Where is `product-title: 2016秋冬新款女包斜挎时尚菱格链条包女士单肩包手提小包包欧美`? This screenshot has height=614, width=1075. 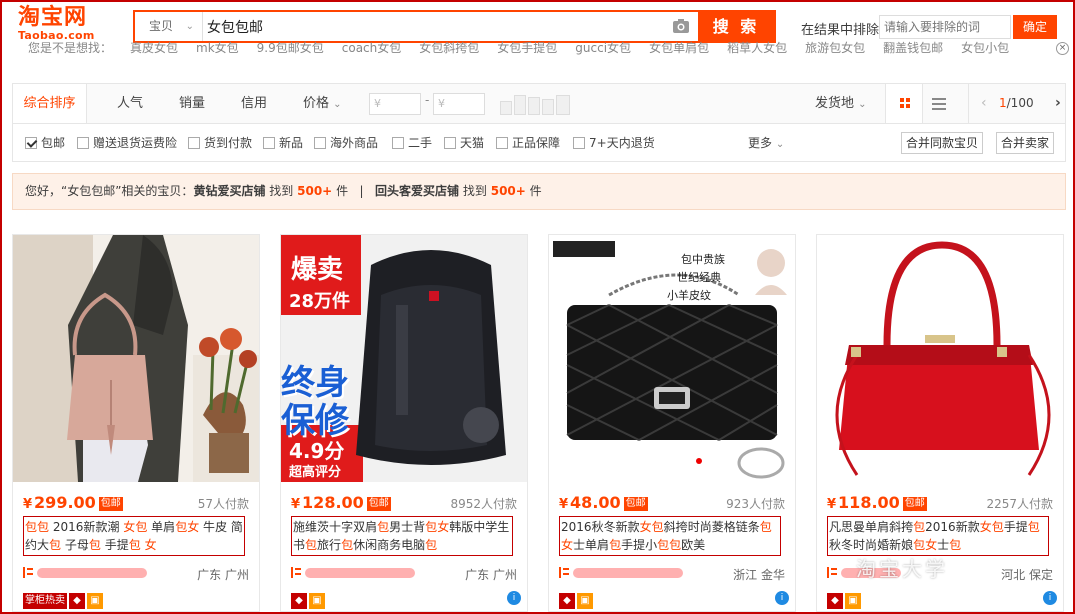 product-title: 2016秋冬新款女包斜挎时尚菱格链条包女士单肩包手提小包包欧美 is located at coordinates (670, 536).